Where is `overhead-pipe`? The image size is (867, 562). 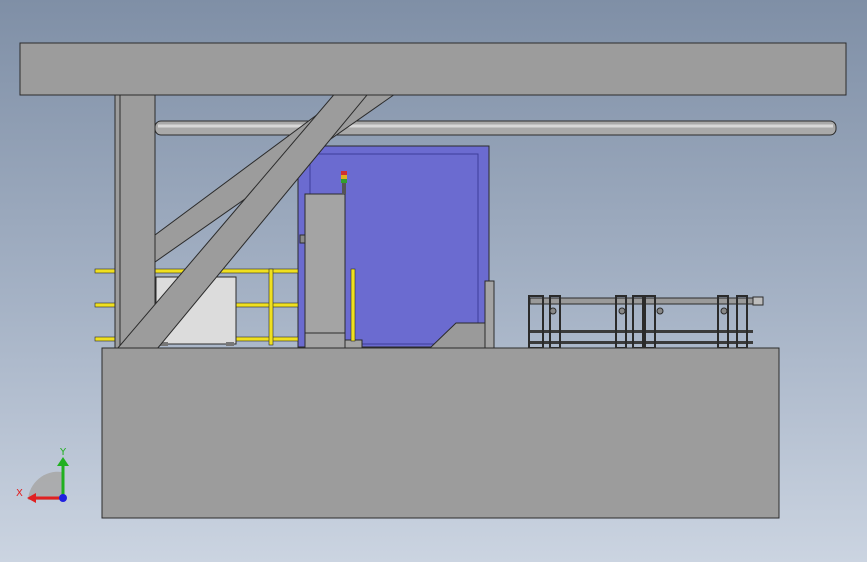
overhead-pipe is located at coordinates (495, 128).